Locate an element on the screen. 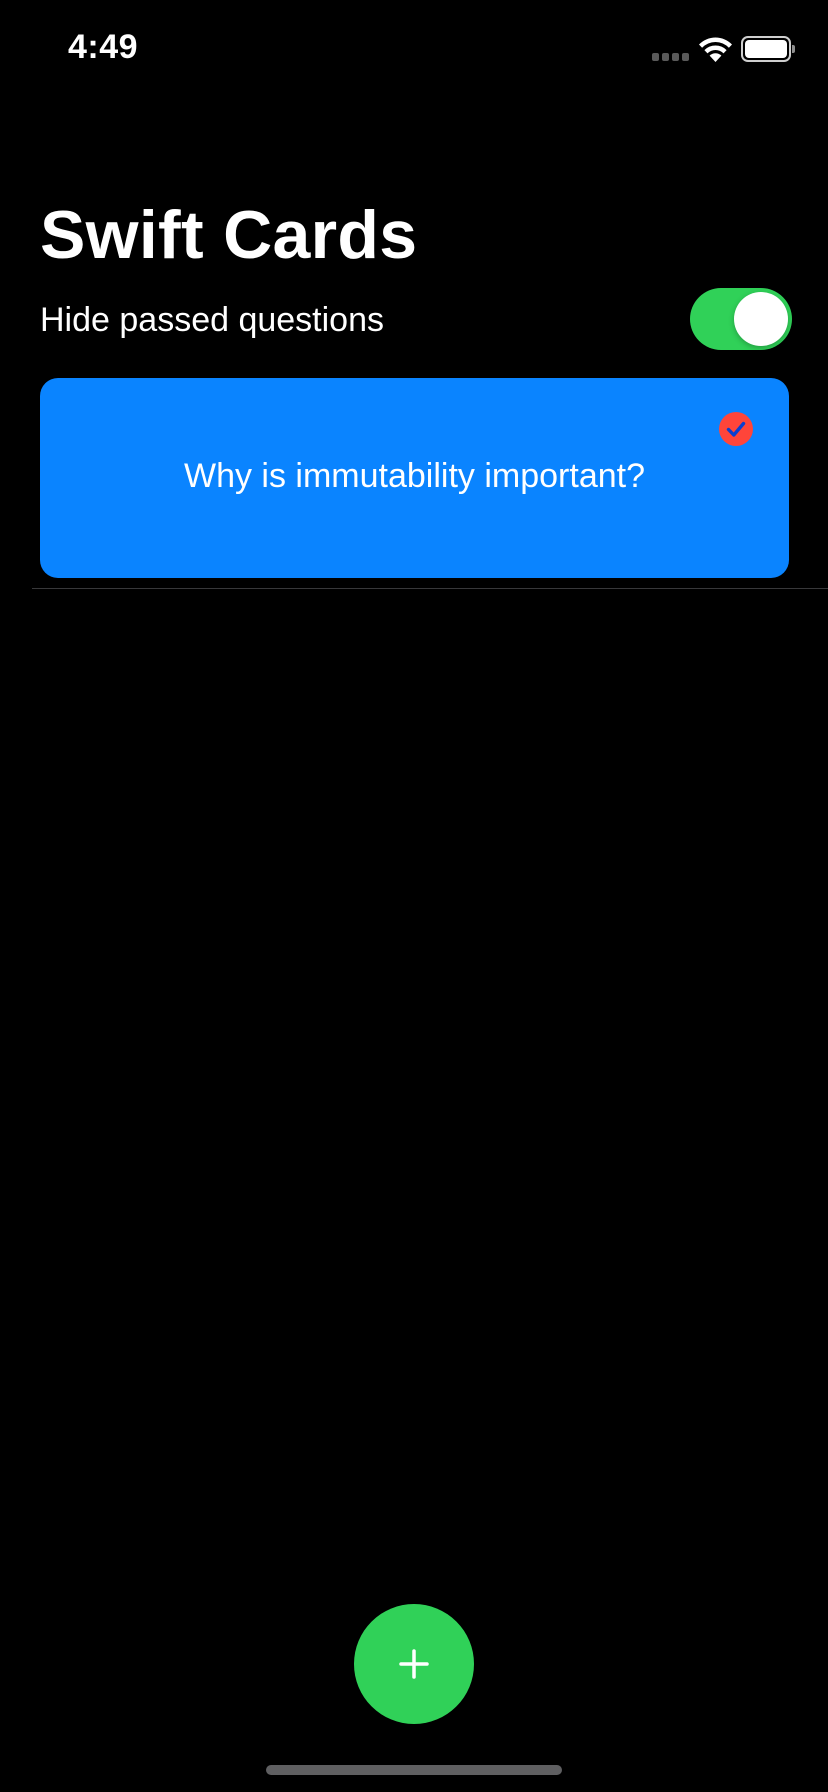  status-bar: 4:49 is located at coordinates (414, 50).